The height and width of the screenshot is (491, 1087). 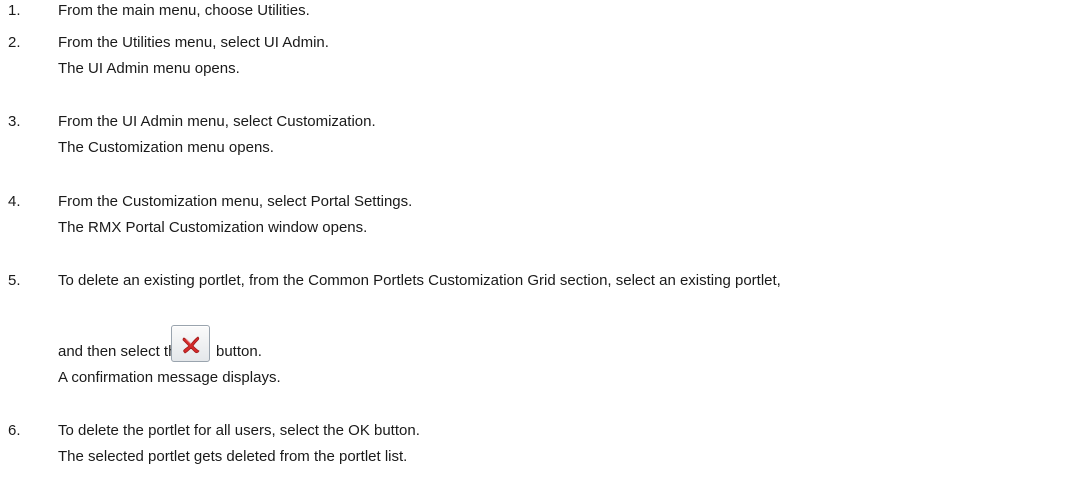 I want to click on step-result: The UI Admin menu opens., so click(x=149, y=68).